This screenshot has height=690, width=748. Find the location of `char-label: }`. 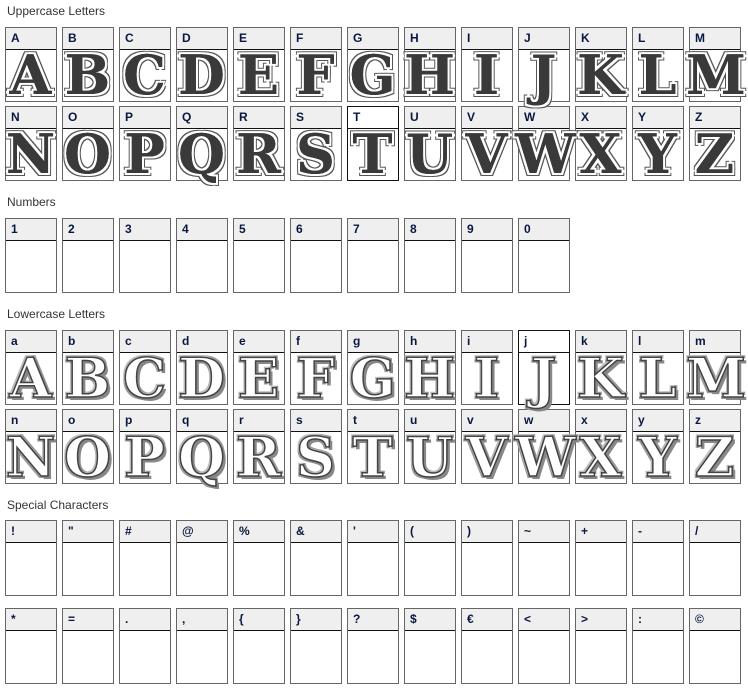

char-label: } is located at coordinates (316, 620).